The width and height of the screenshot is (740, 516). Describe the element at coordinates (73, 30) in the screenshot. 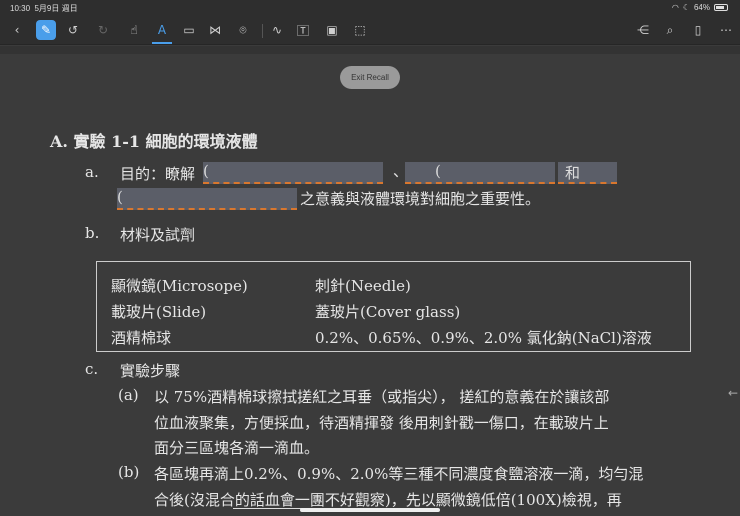

I see `undo-icon: ↺` at that location.